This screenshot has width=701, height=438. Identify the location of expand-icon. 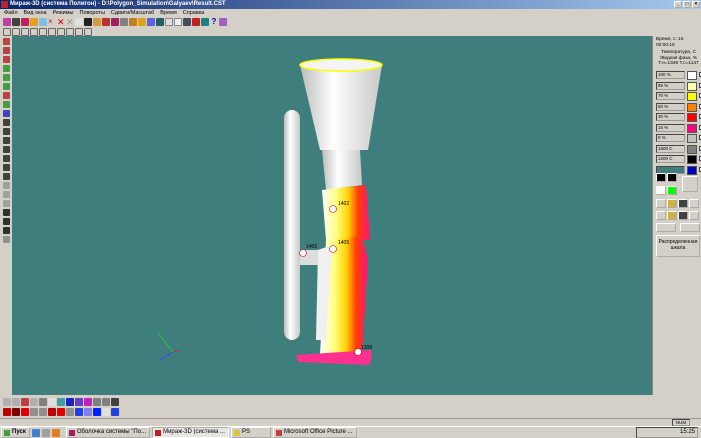
(6, 212).